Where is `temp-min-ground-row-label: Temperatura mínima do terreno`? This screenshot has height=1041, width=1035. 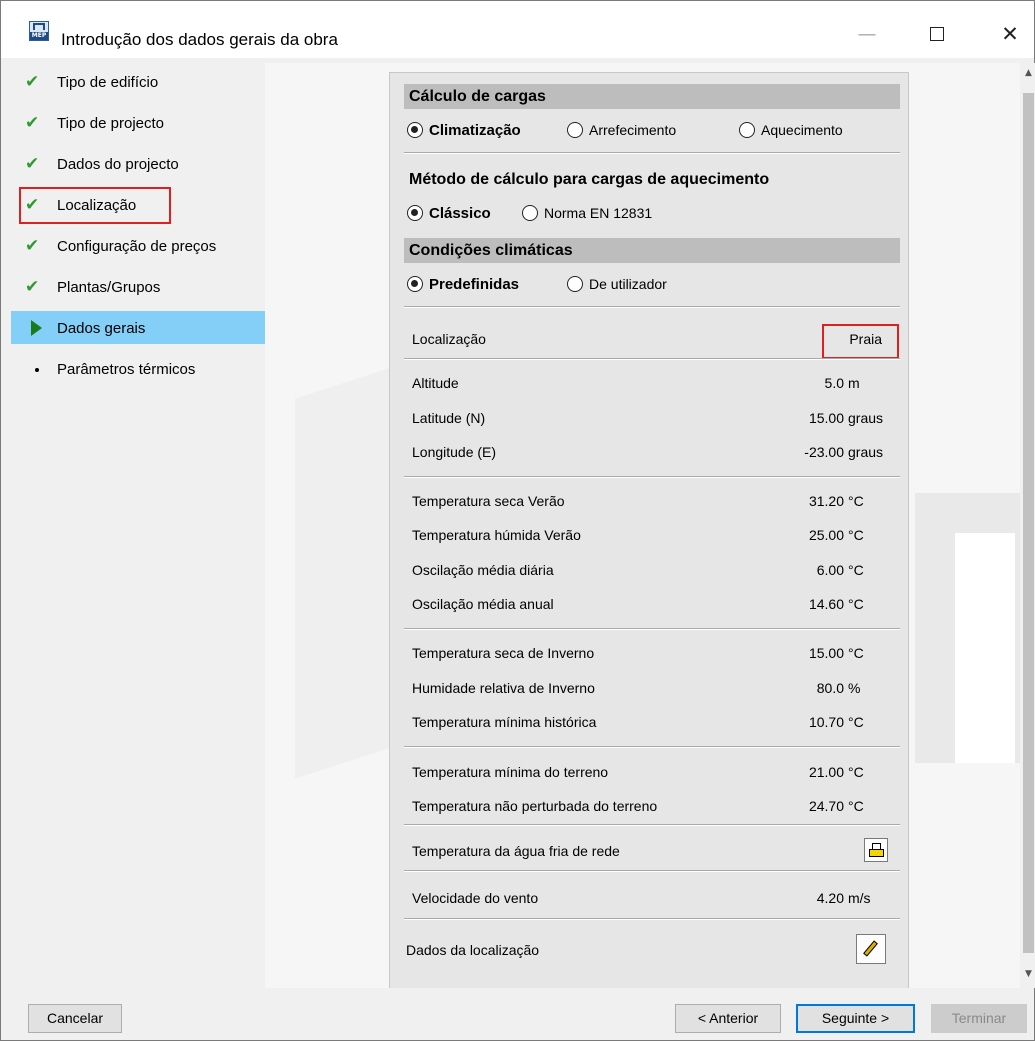 temp-min-ground-row-label: Temperatura mínima do terreno is located at coordinates (510, 772).